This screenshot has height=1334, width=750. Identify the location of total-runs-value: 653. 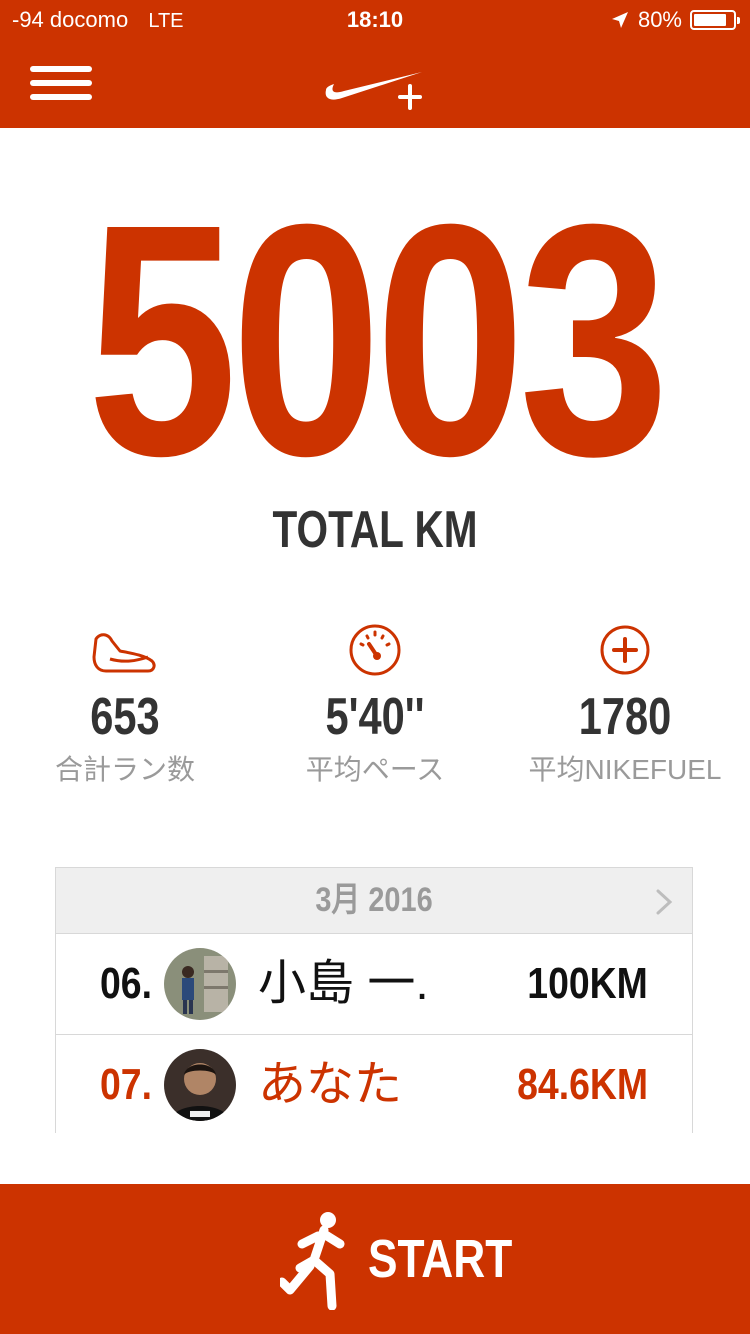
(125, 717).